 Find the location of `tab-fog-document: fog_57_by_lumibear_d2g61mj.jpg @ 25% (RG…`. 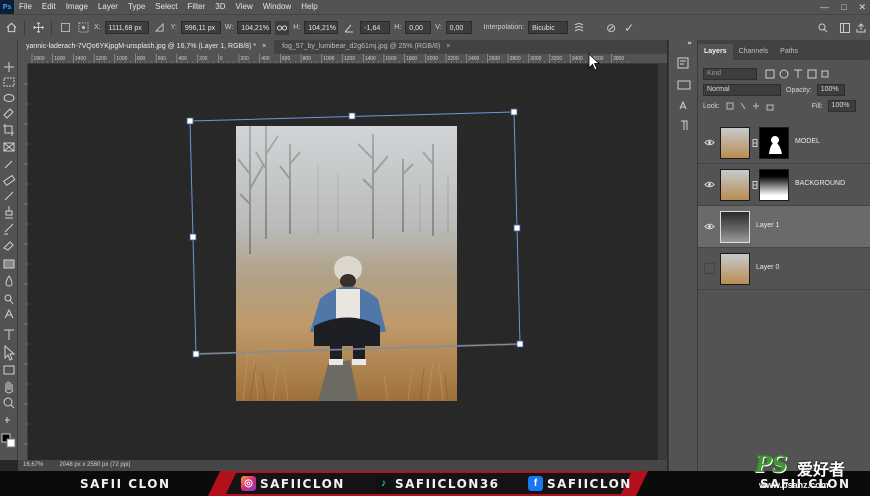

tab-fog-document: fog_57_by_lumibear_d2g61mj.jpg @ 25% (RG… is located at coordinates (366, 47).